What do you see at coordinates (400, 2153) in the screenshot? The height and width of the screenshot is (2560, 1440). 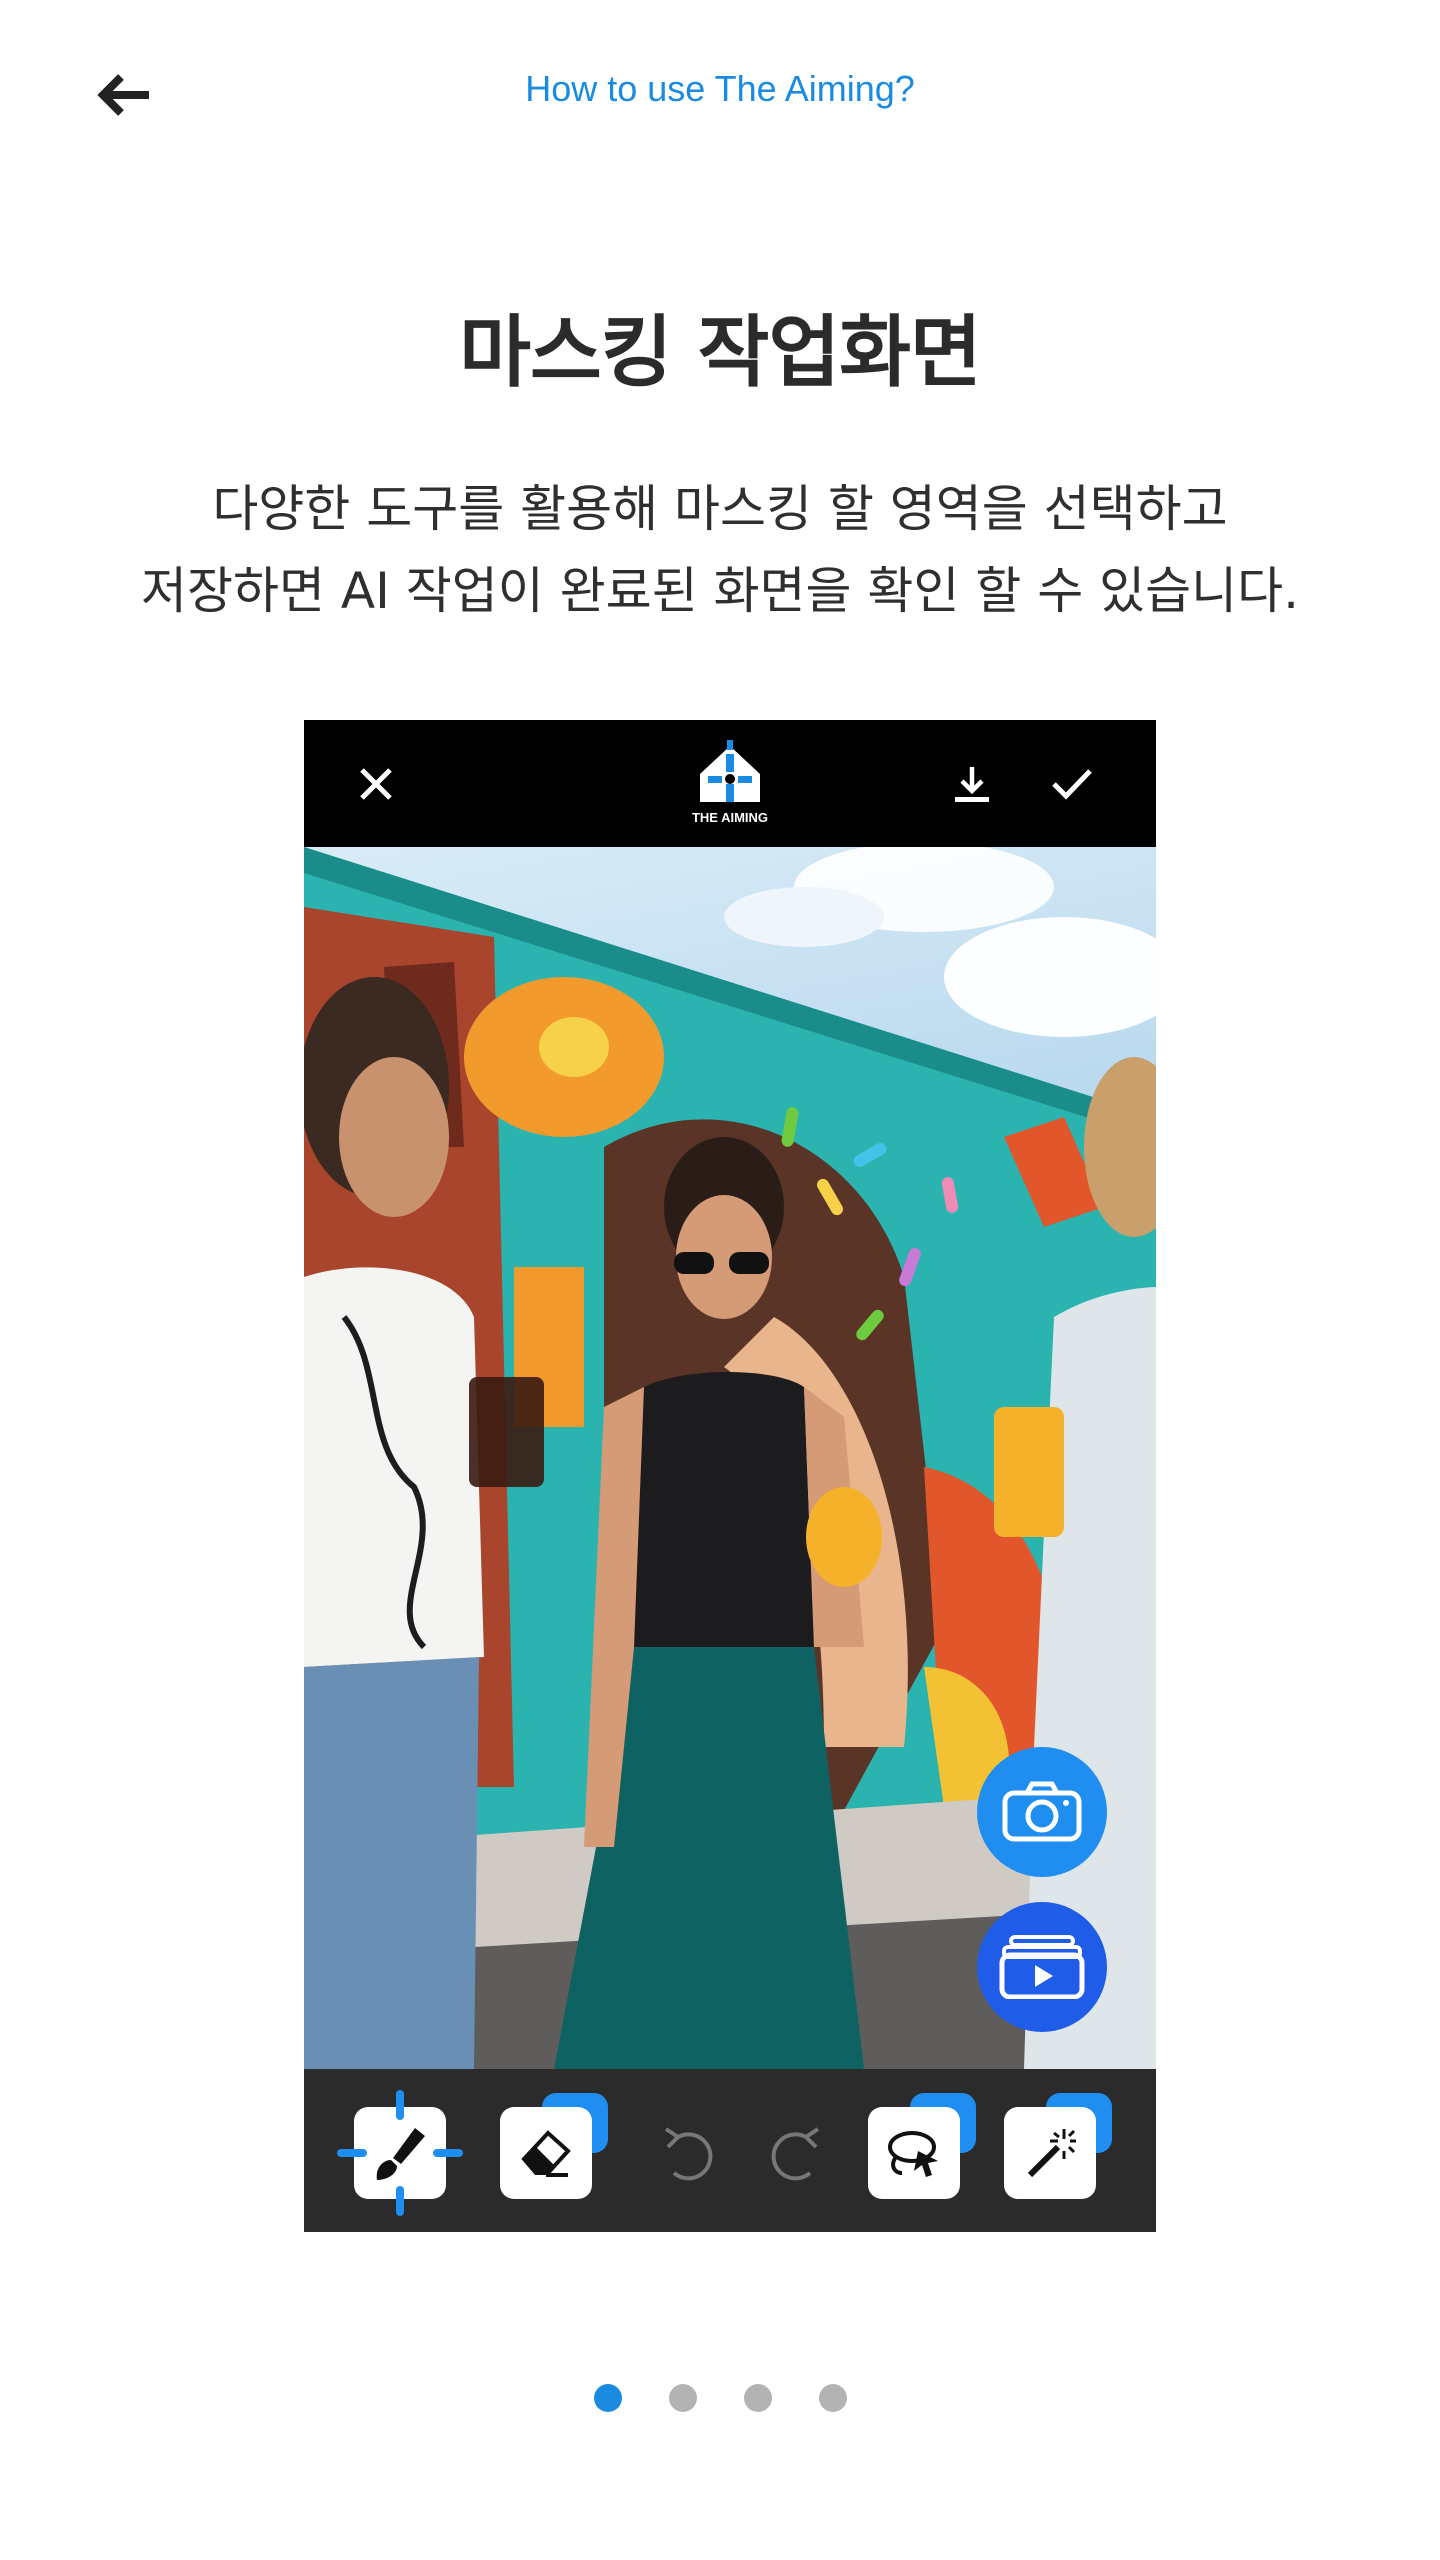 I see `brush-tool` at bounding box center [400, 2153].